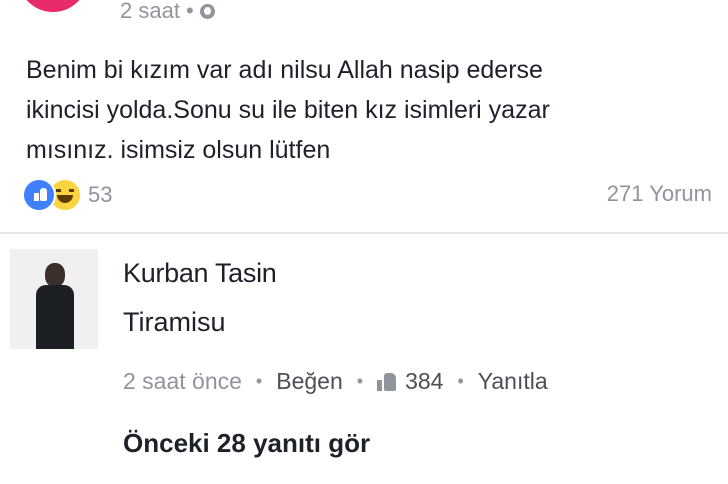  What do you see at coordinates (67, 195) in the screenshot?
I see `reactions-summary: 53` at bounding box center [67, 195].